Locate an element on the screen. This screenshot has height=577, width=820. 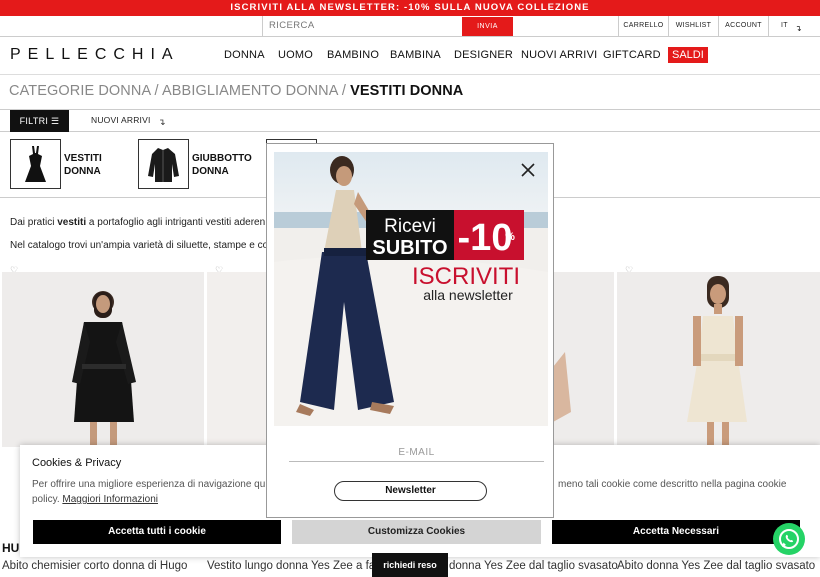
promo-cta: ISCRIVITI is located at coordinates (466, 276).